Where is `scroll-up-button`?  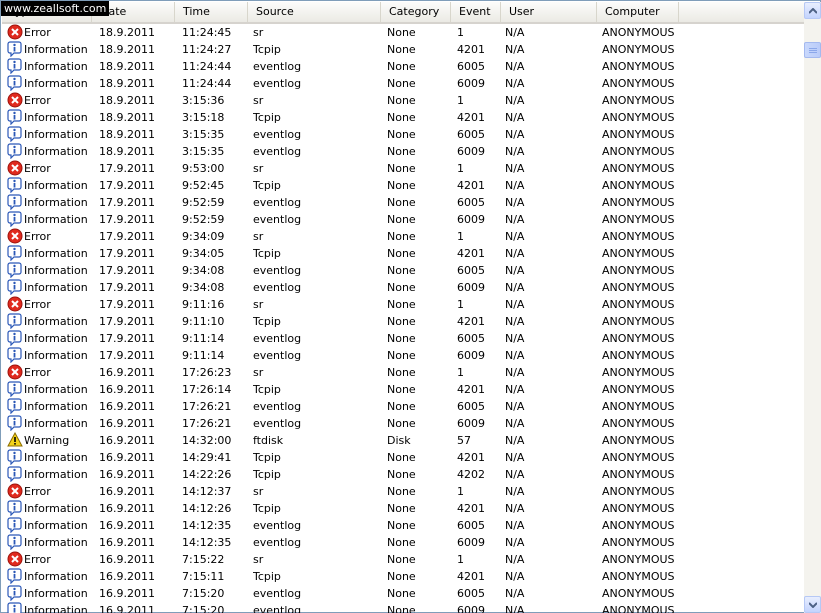 scroll-up-button is located at coordinates (812, 10).